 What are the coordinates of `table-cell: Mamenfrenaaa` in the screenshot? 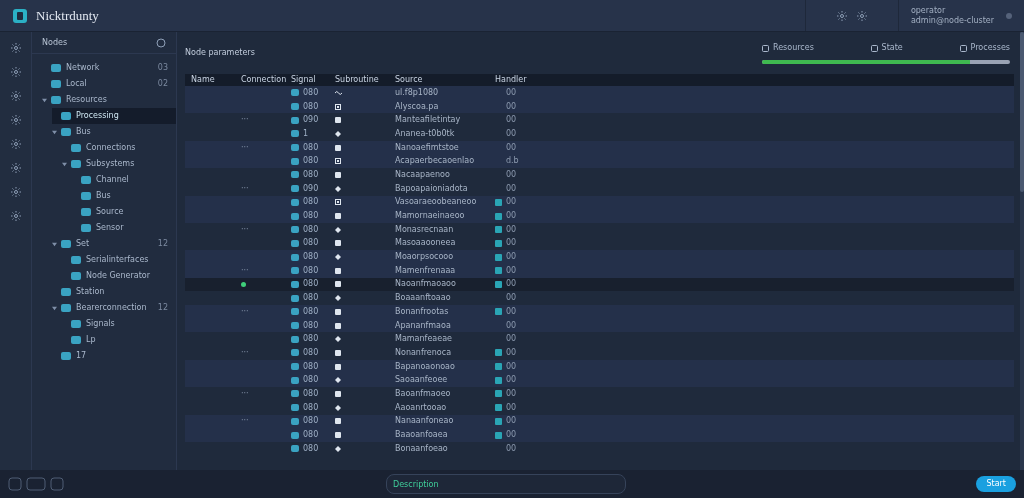 It's located at (425, 270).